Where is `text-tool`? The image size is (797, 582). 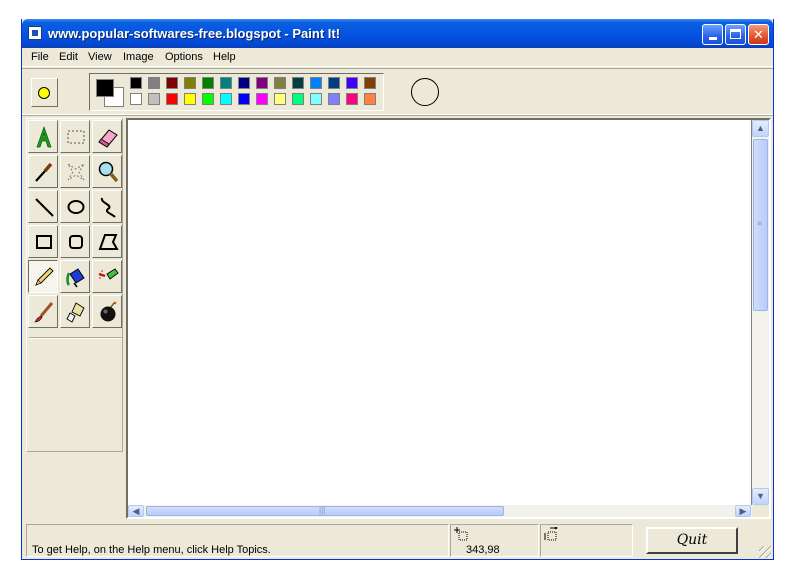 text-tool is located at coordinates (43, 136).